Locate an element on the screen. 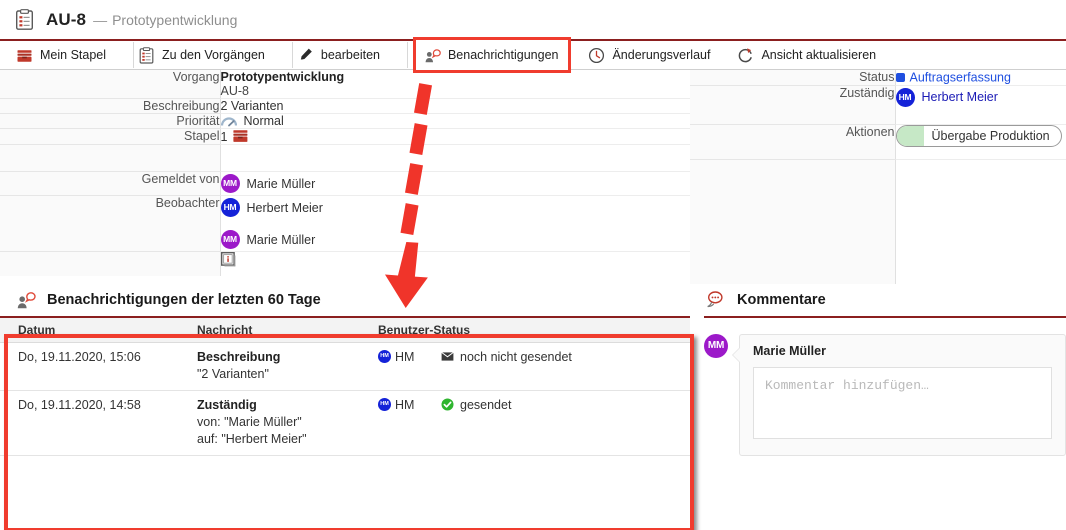 The height and width of the screenshot is (530, 1066). person-beobachter-1: HM Herbert Meier is located at coordinates (455, 207).